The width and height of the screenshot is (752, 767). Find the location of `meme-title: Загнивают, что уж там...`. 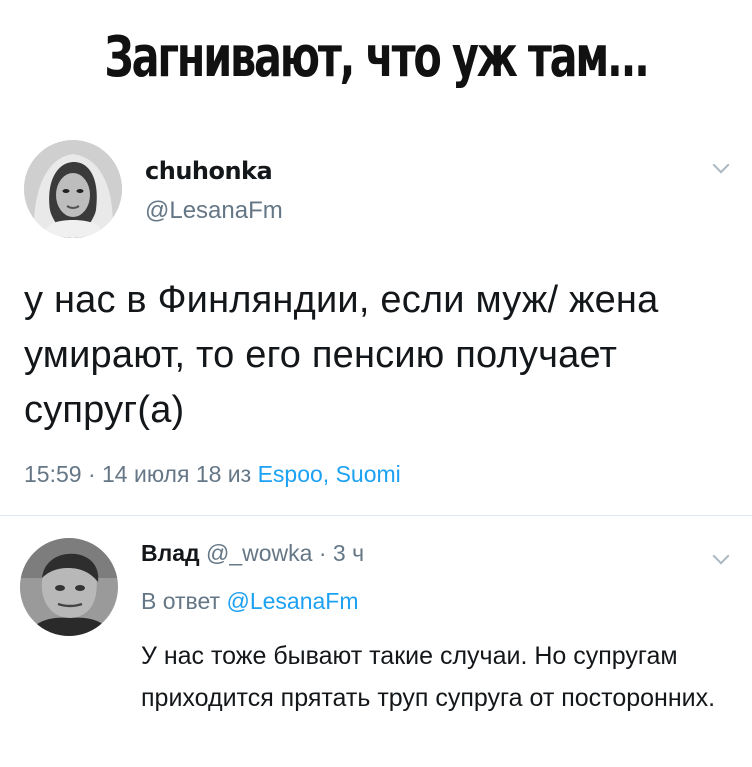

meme-title: Загнивают, что уж там... is located at coordinates (376, 57).